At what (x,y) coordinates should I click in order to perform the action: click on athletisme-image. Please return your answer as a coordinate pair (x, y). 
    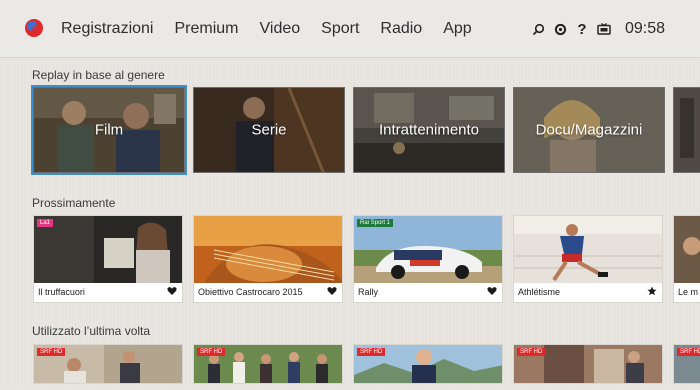
    Looking at the image, I should click on (588, 249).